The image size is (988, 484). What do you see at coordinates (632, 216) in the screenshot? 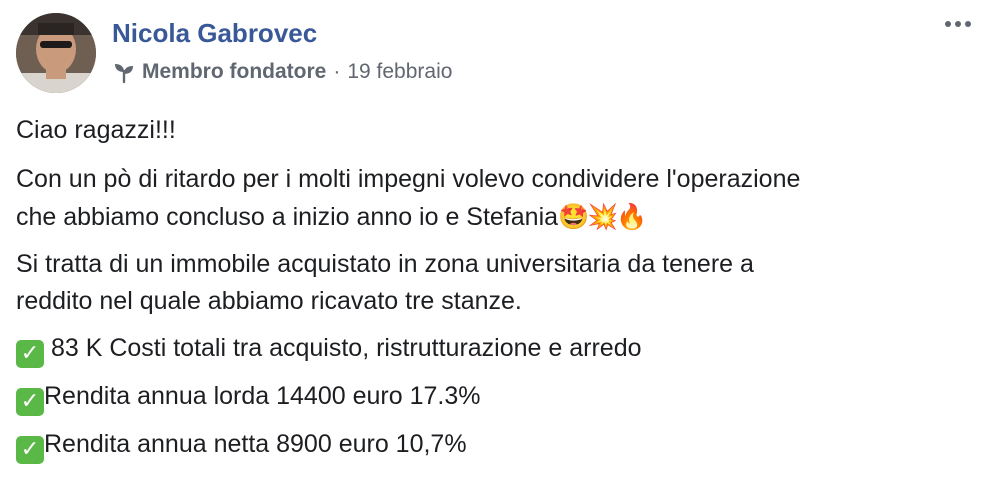
I see `fire-emoji-icon: 🔥` at bounding box center [632, 216].